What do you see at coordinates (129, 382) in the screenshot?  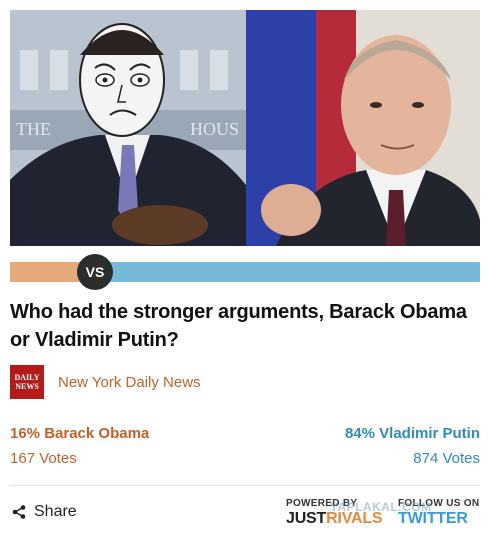 I see `source-name: New York Daily News` at bounding box center [129, 382].